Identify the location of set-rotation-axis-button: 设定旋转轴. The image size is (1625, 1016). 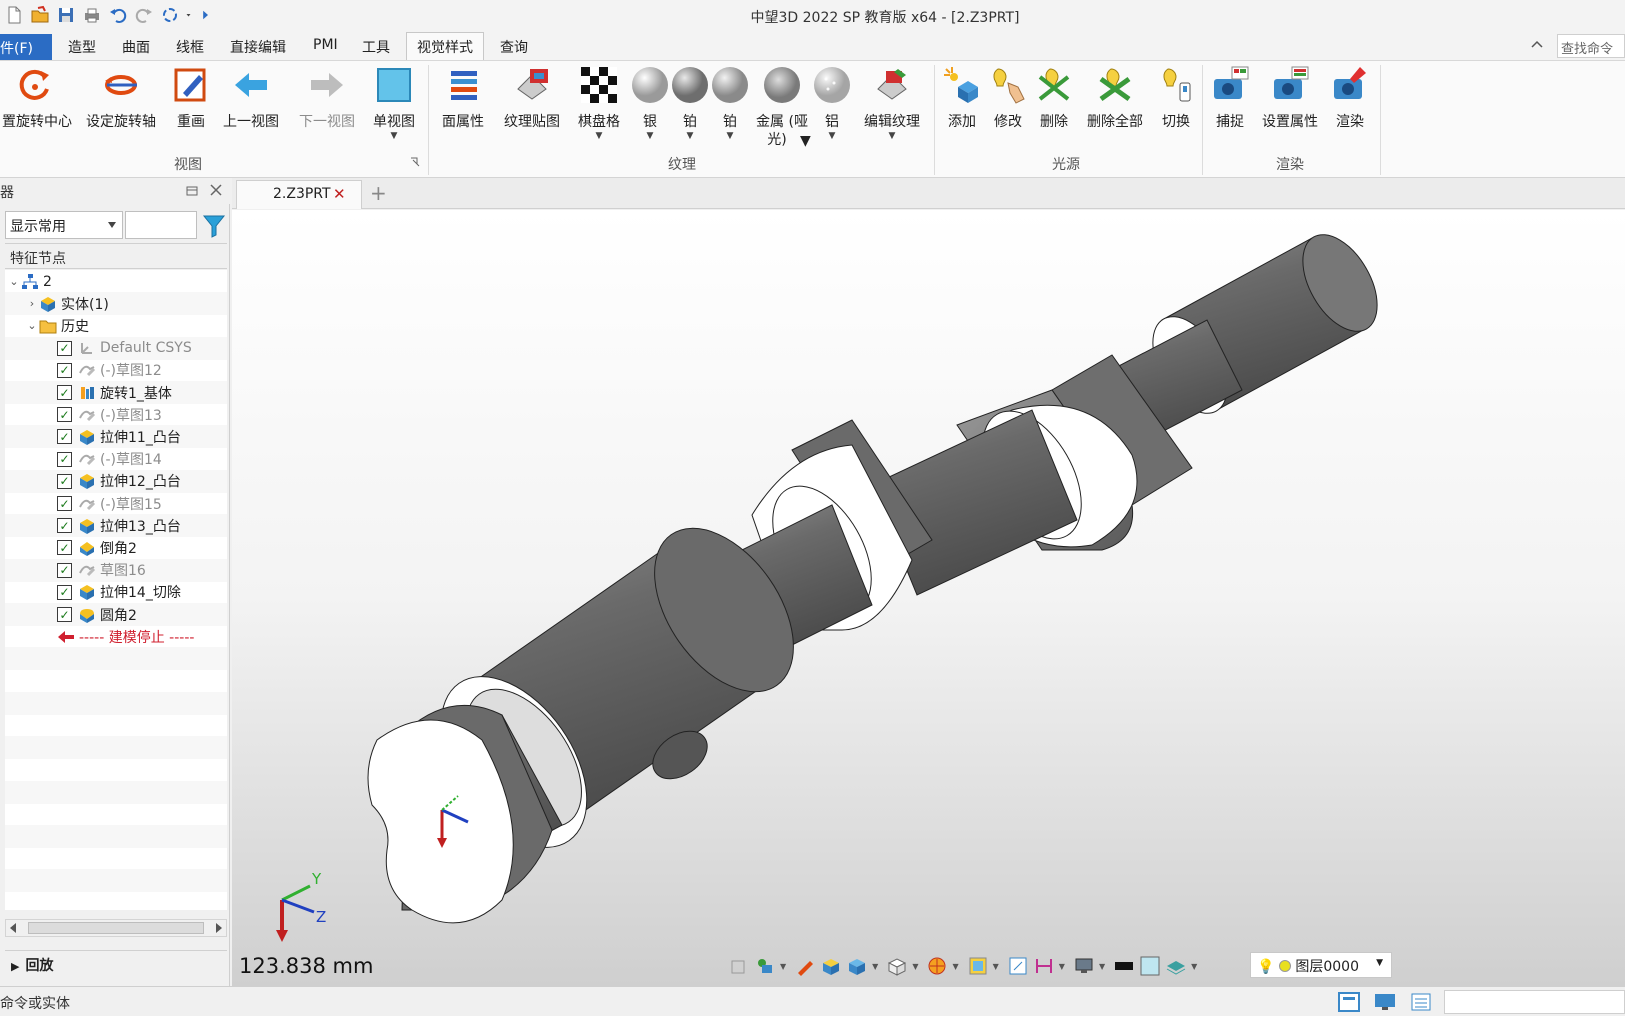
(121, 98).